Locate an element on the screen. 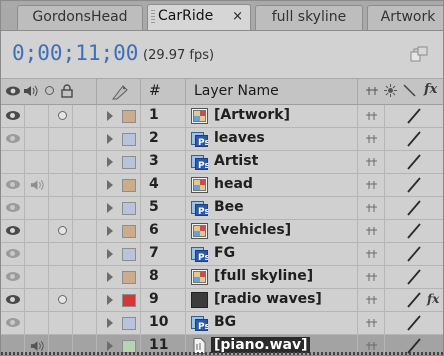 This screenshot has width=444, height=356. number-column-header: # is located at coordinates (163, 91).